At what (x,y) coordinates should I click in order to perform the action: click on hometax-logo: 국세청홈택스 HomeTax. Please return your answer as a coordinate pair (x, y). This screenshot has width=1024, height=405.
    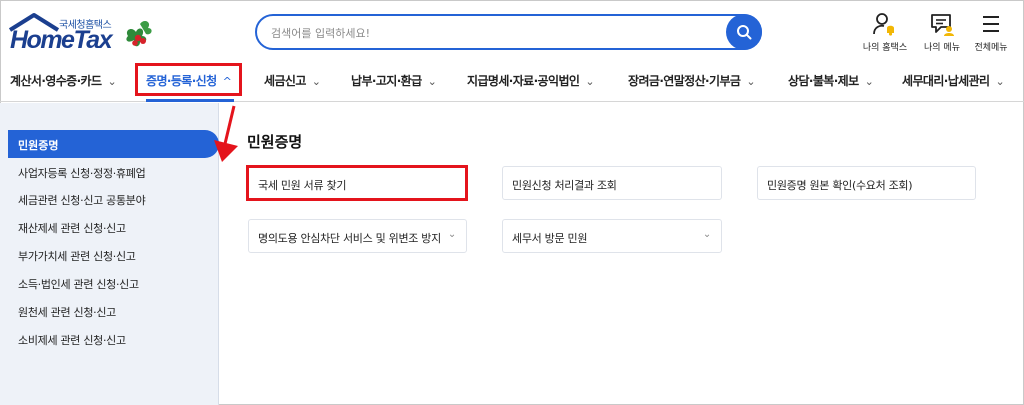
    Looking at the image, I should click on (83, 34).